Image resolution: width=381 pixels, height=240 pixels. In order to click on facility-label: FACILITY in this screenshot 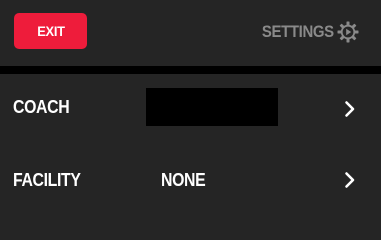, I will do `click(47, 180)`.